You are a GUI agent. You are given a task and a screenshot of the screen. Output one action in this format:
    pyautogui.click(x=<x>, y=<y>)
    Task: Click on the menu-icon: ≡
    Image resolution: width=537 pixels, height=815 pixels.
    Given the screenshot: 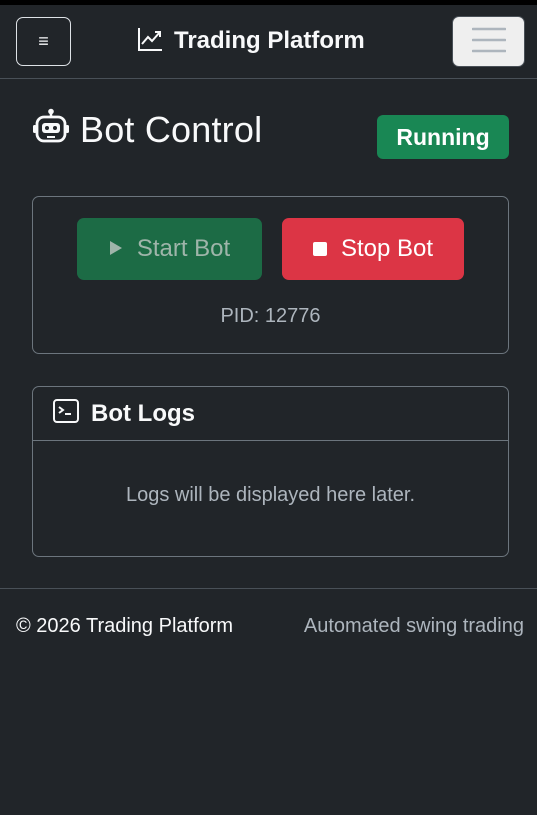 What is the action you would take?
    pyautogui.click(x=43, y=41)
    